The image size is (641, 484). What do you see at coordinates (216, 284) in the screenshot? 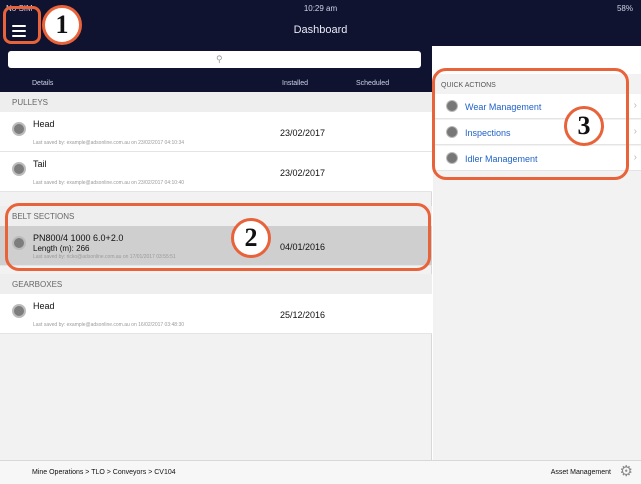
I see `section-header-gearboxes: GEARBOXES` at bounding box center [216, 284].